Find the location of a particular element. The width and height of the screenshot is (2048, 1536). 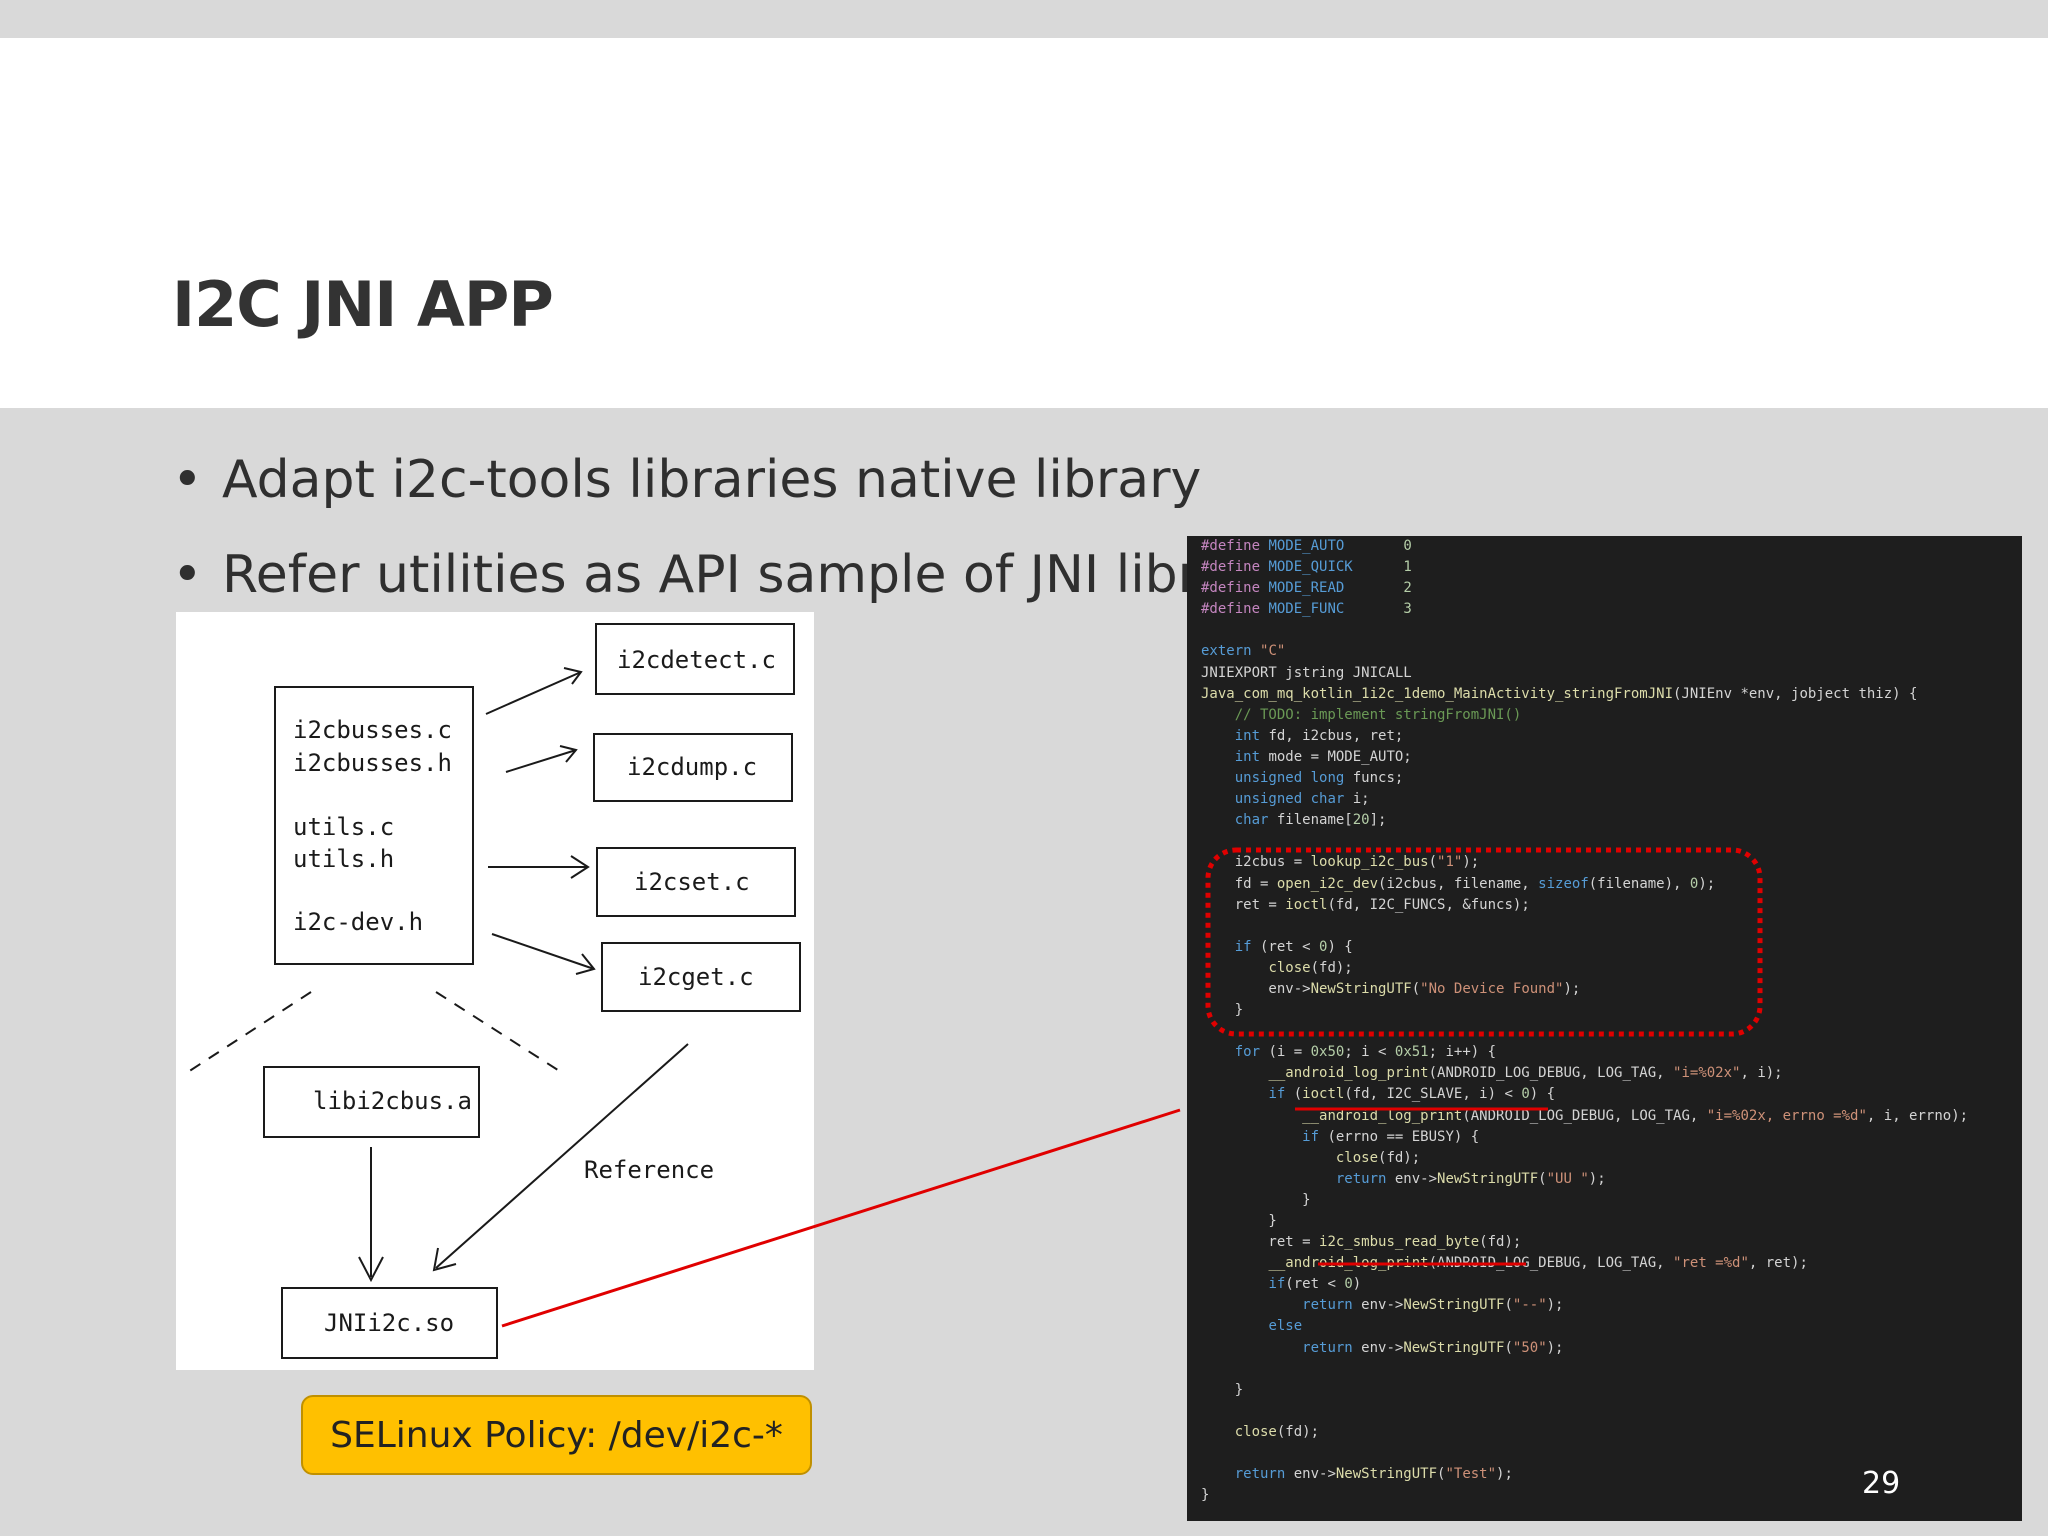

arrow-to-i2cdetect is located at coordinates (534, 691).